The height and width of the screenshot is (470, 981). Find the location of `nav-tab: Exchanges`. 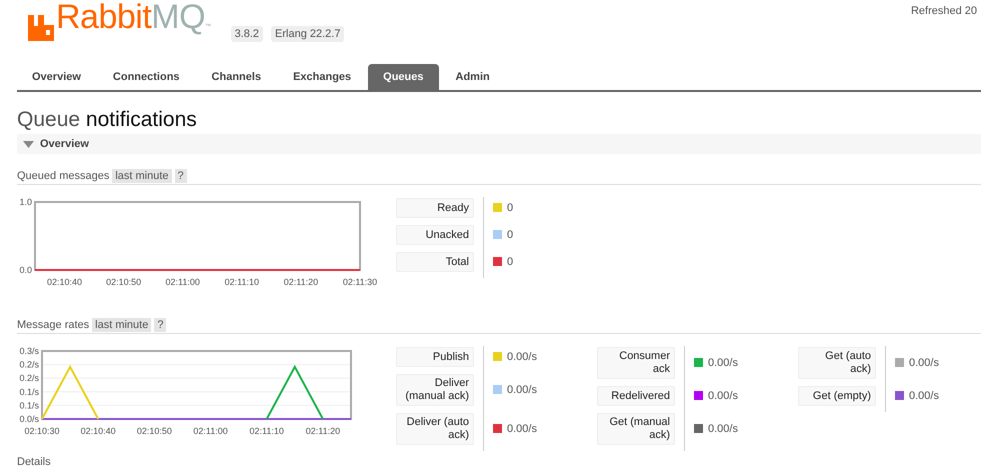

nav-tab: Exchanges is located at coordinates (322, 77).